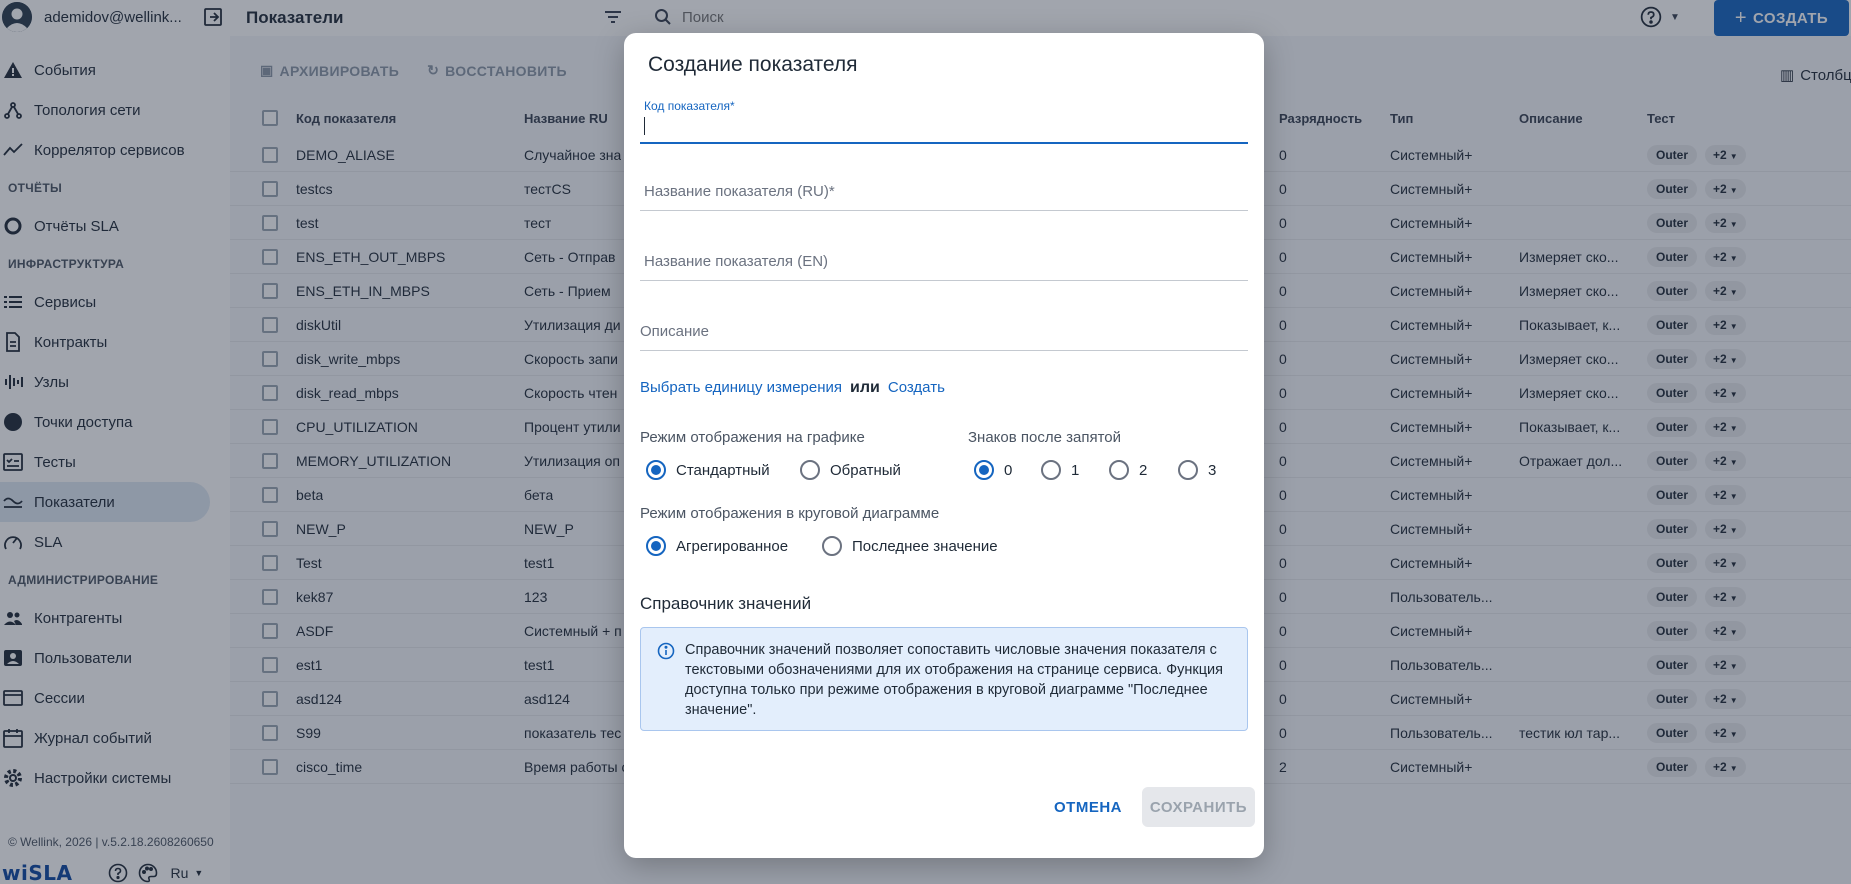  I want to click on decimals-1-radio: 1, so click(1060, 470).